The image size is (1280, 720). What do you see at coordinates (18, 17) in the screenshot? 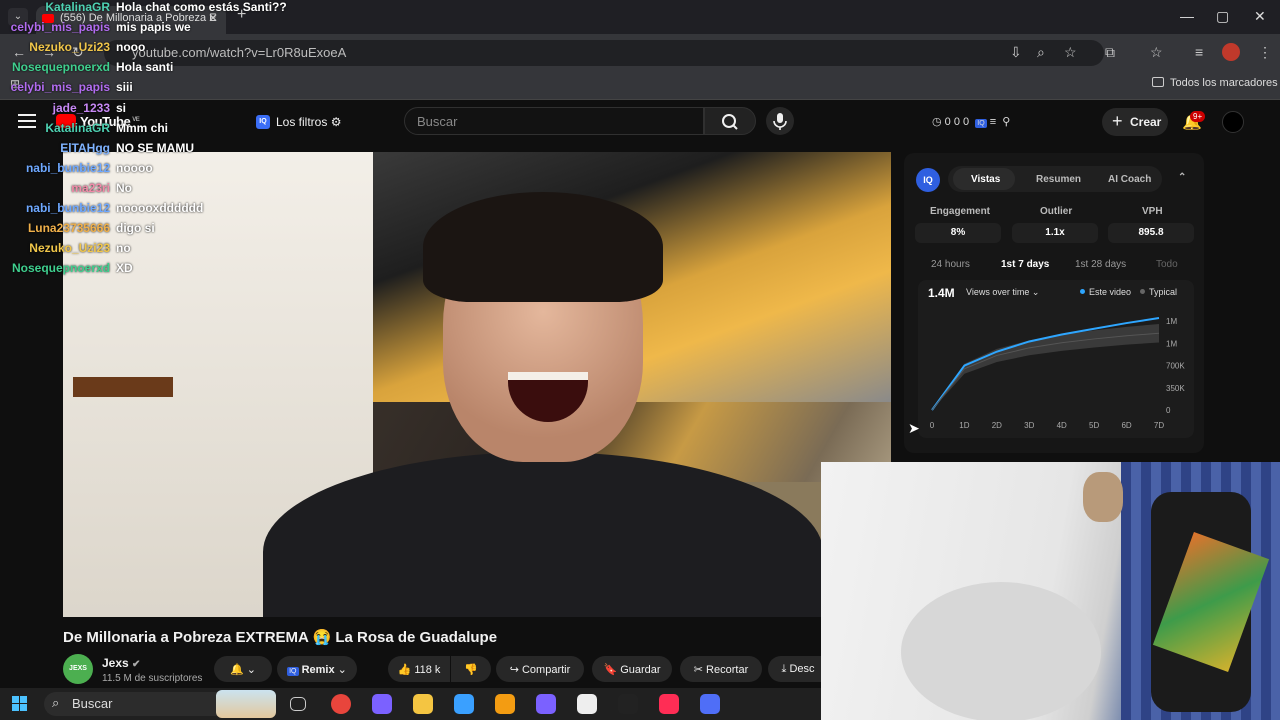
I see `tab-search-button: ⌄` at bounding box center [18, 17].